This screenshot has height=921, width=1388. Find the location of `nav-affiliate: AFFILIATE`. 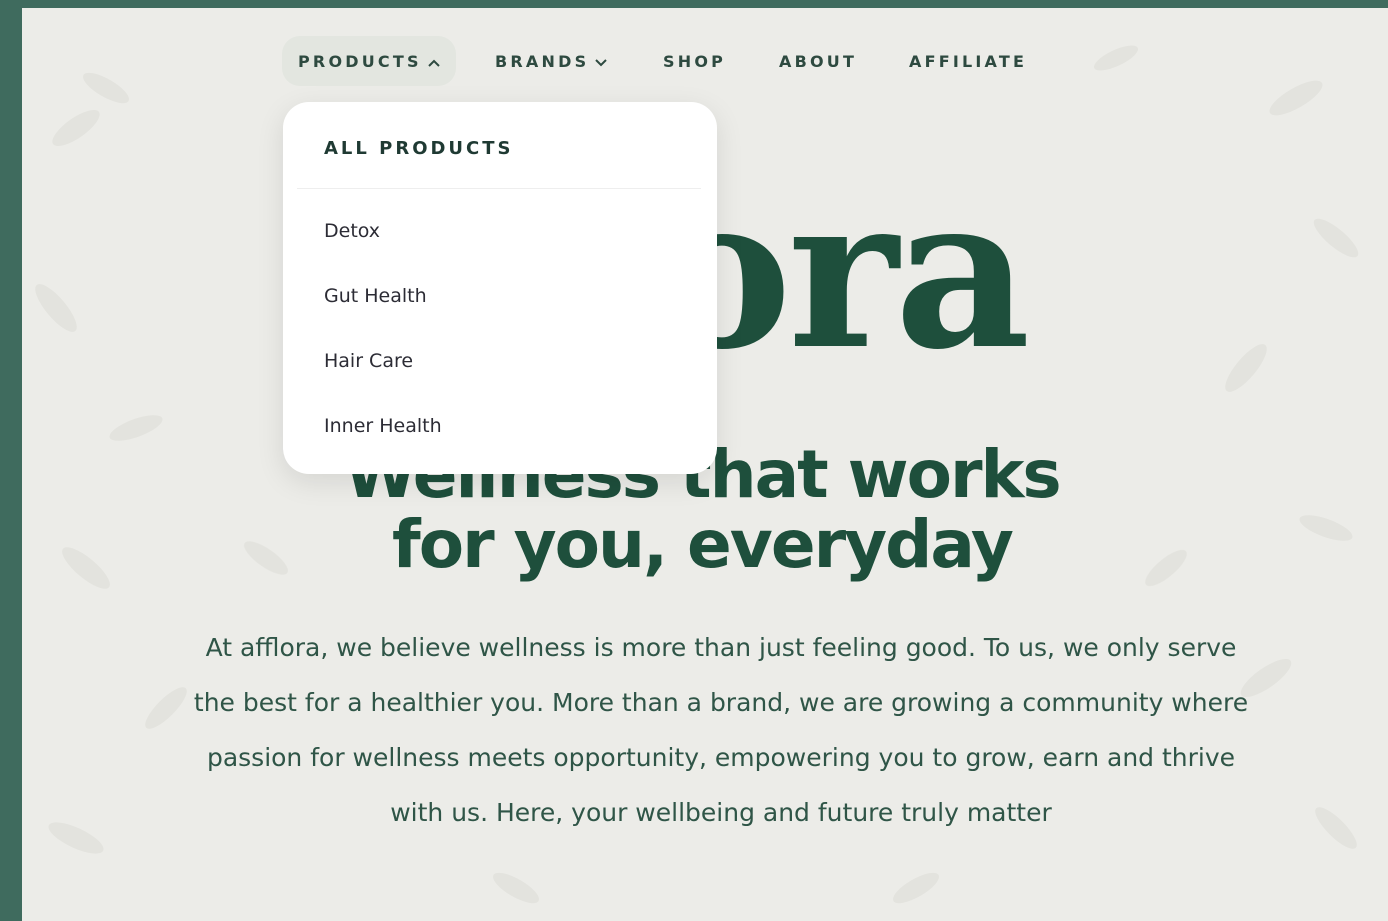

nav-affiliate: AFFILIATE is located at coordinates (968, 61).